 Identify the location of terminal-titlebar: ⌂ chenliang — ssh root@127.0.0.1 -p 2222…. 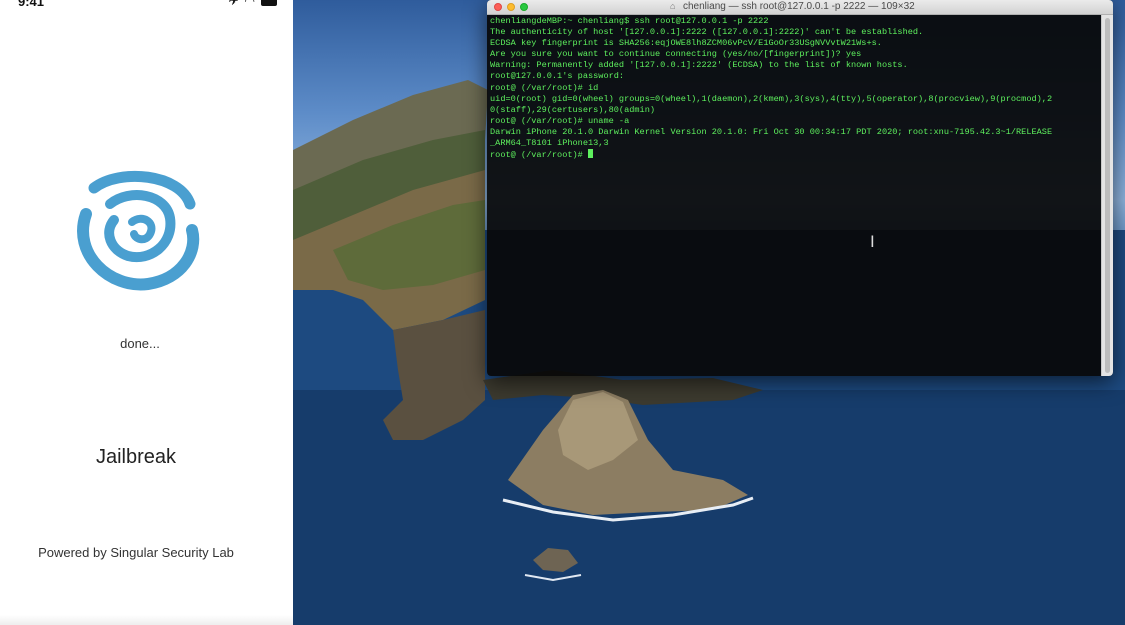
(800, 7).